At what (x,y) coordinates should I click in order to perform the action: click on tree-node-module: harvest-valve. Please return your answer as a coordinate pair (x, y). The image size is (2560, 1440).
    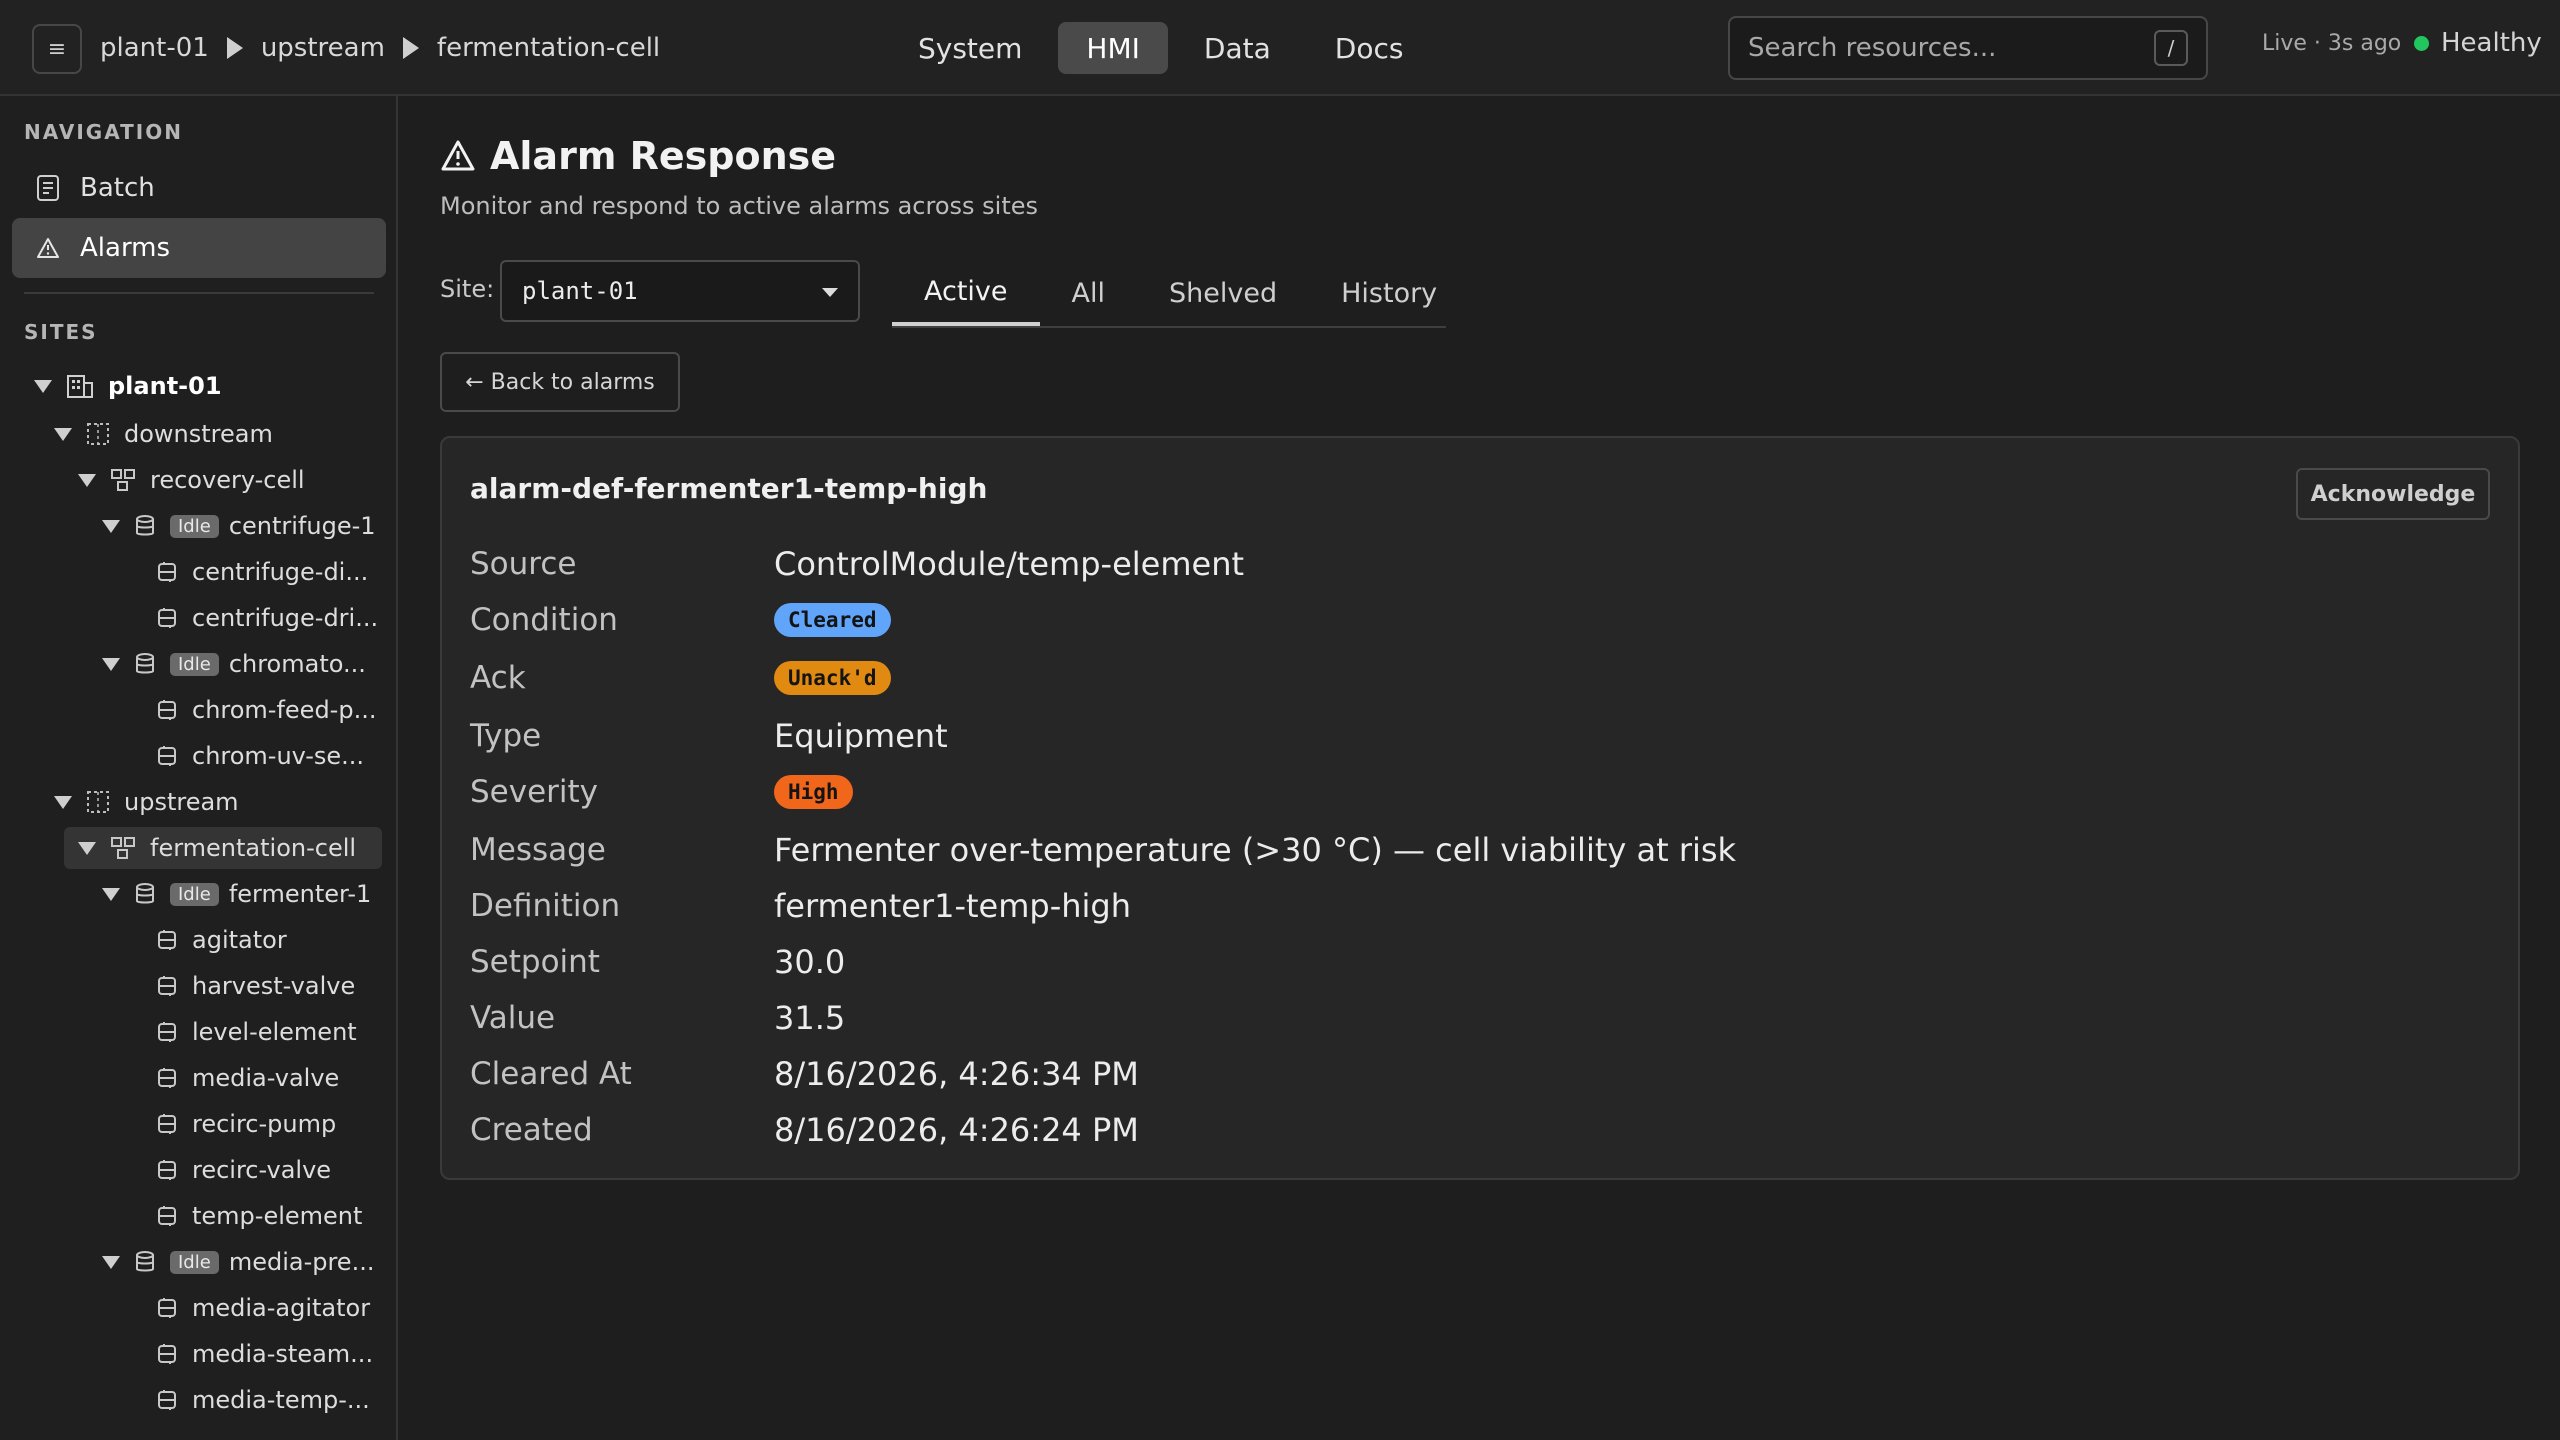
    Looking at the image, I should click on (255, 986).